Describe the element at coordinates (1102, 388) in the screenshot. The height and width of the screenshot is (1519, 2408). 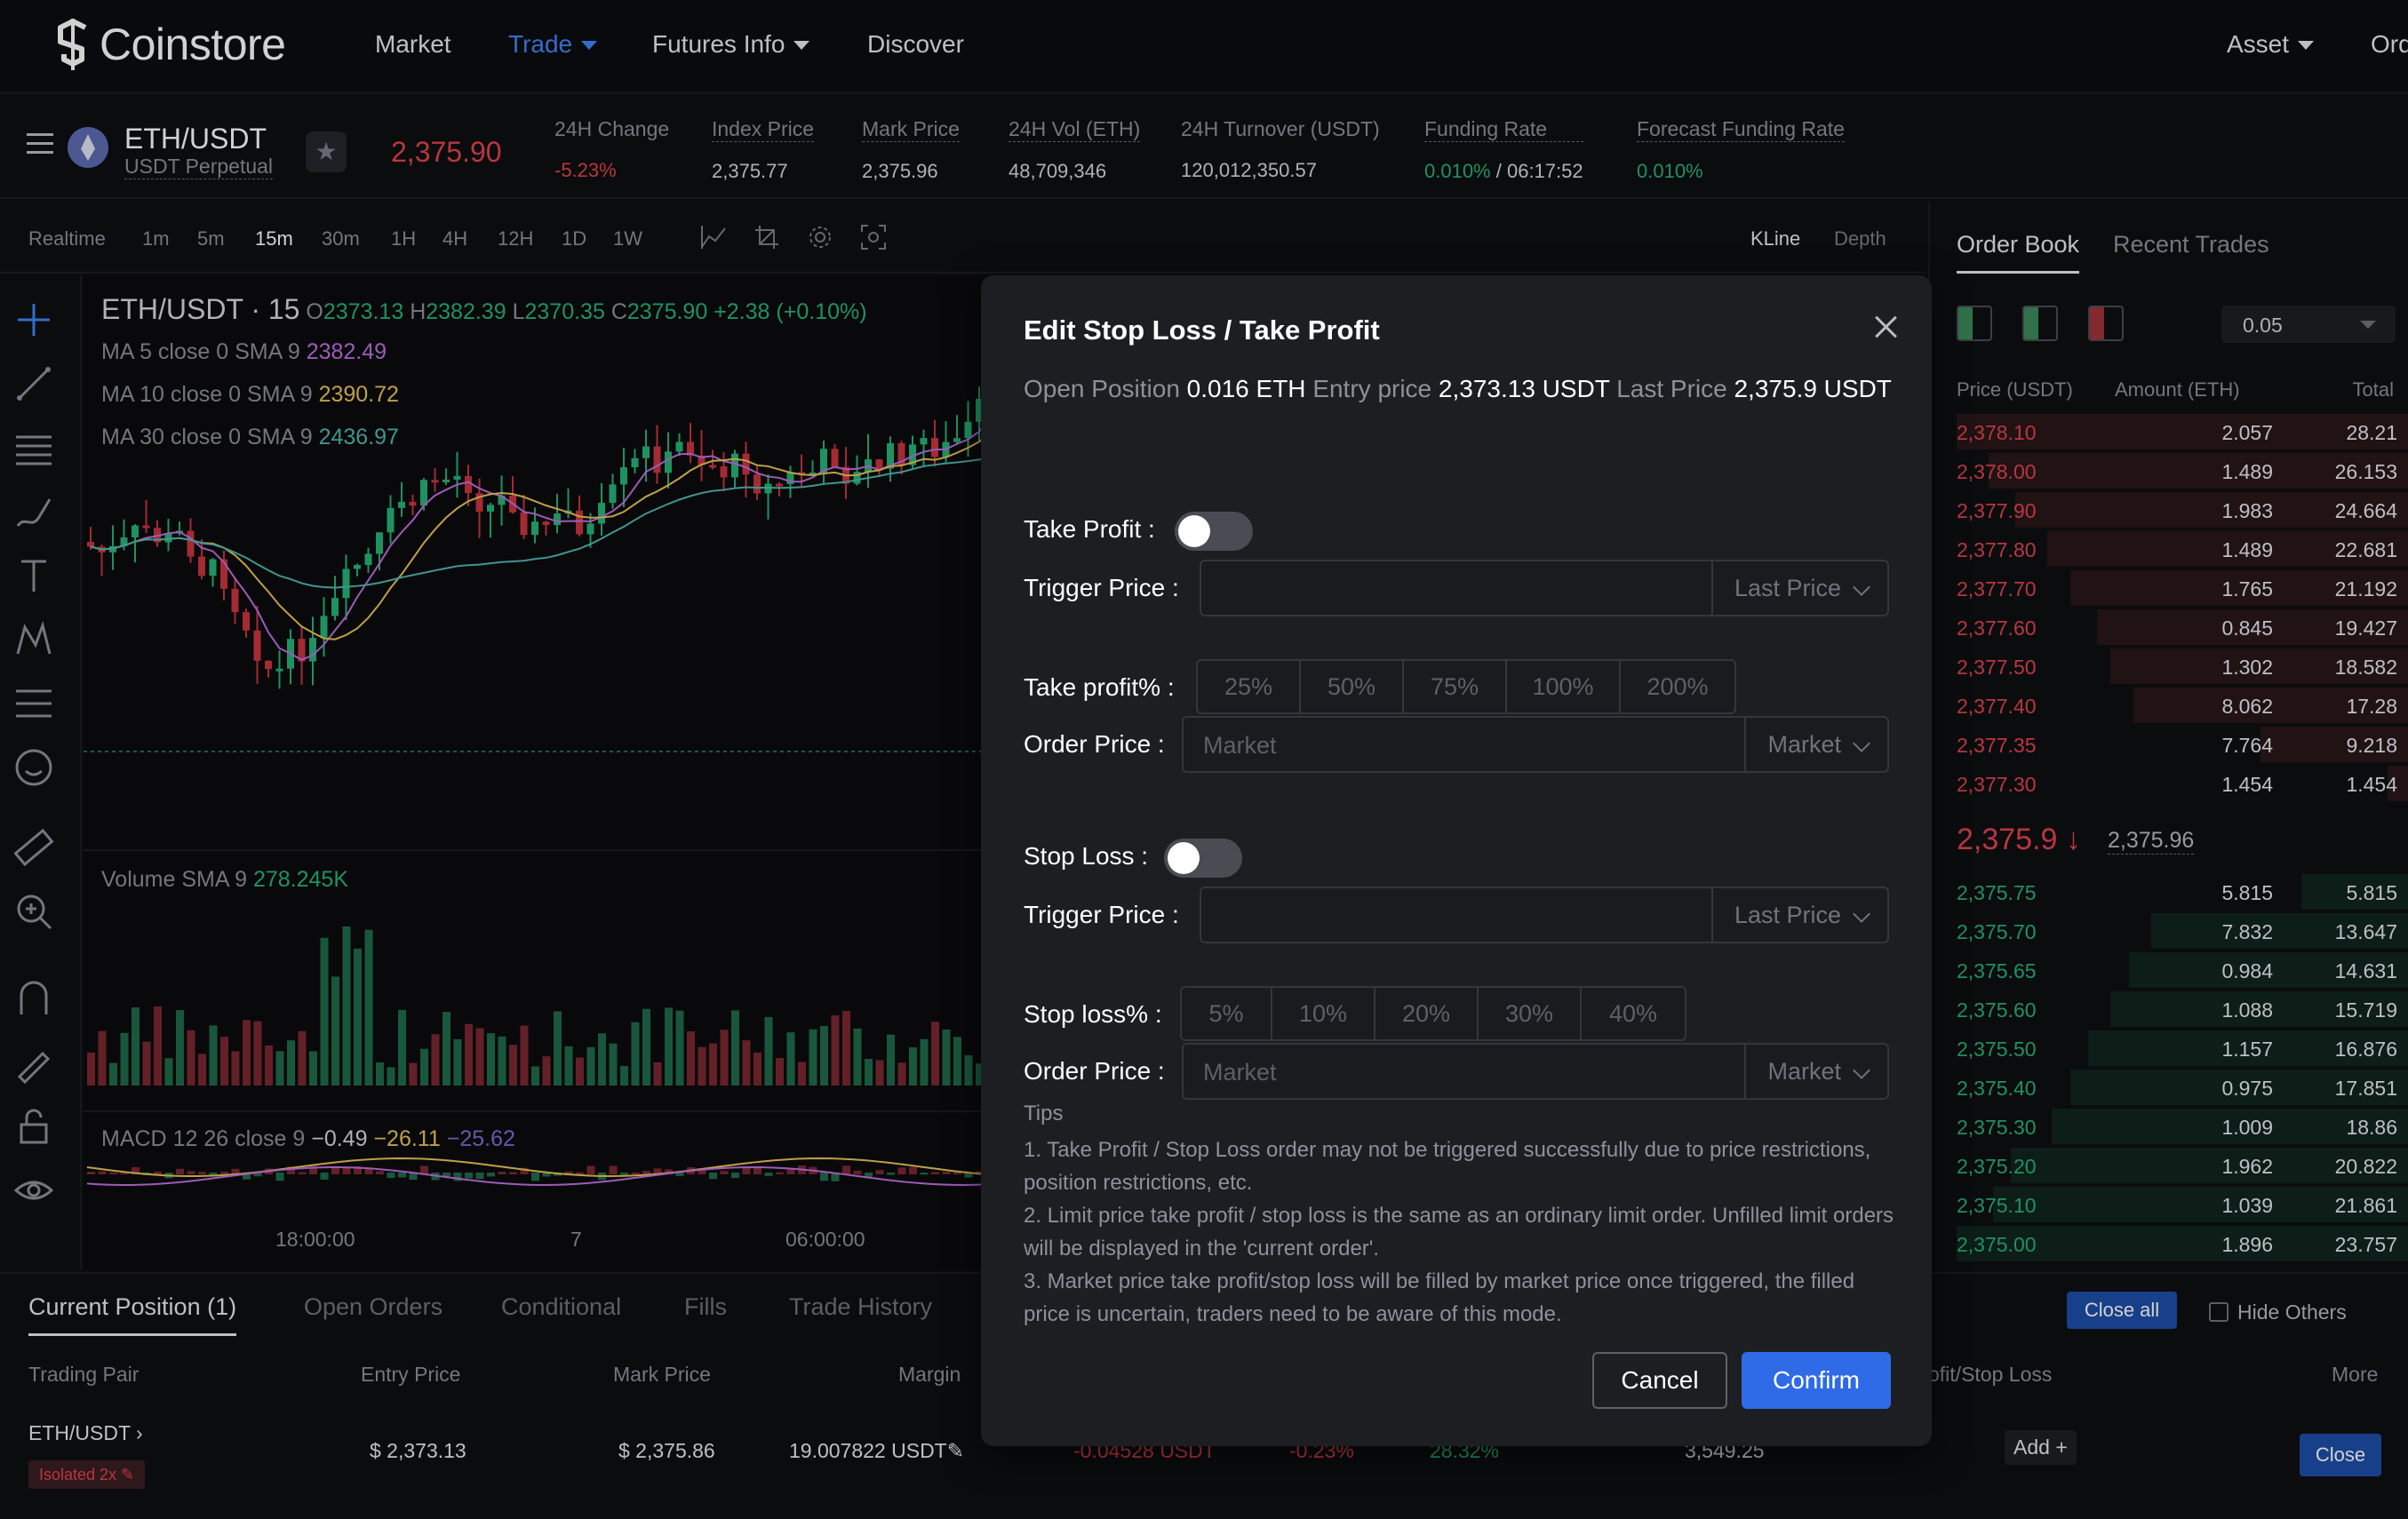
I see `info-open-label: Open Position` at that location.